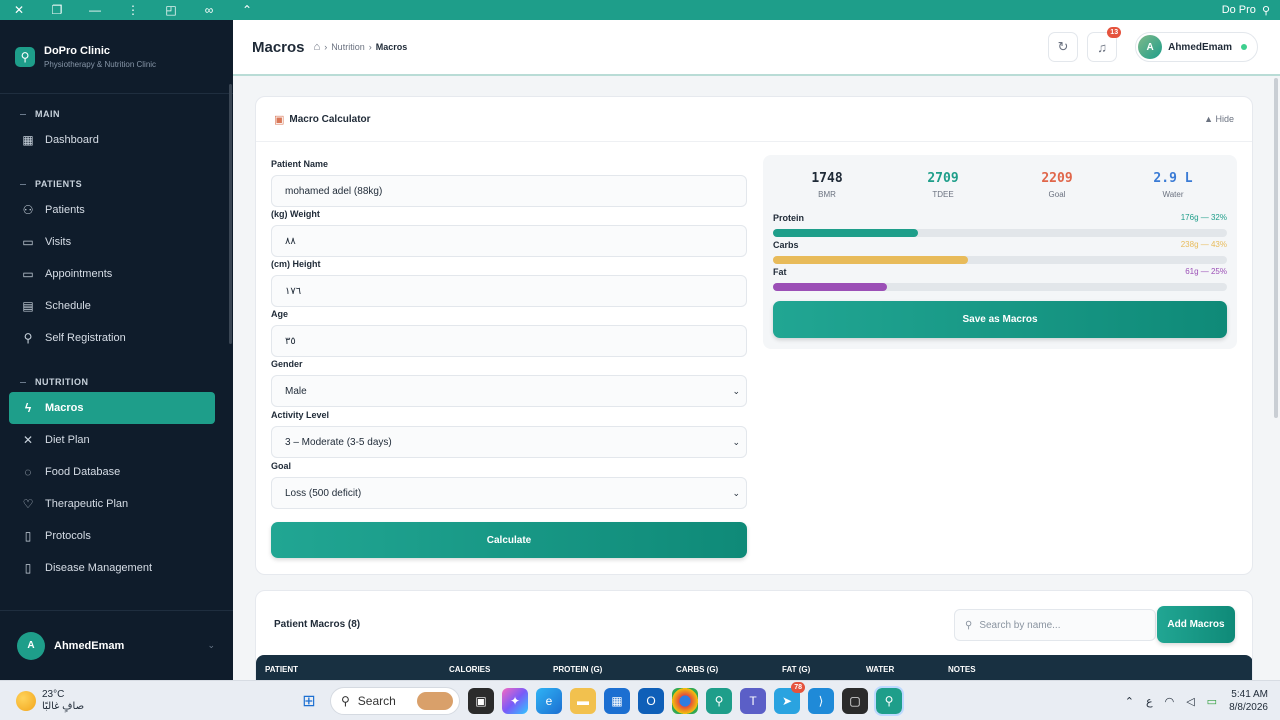 The height and width of the screenshot is (720, 1280). Describe the element at coordinates (300, 415) in the screenshot. I see `activity-label: Activity Level` at that location.